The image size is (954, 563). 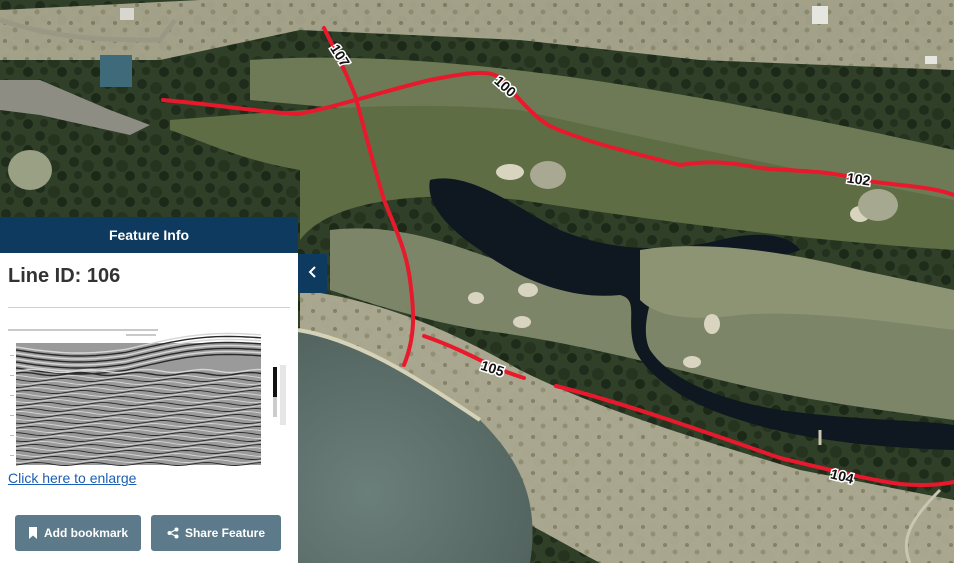 What do you see at coordinates (149, 307) in the screenshot?
I see `divider` at bounding box center [149, 307].